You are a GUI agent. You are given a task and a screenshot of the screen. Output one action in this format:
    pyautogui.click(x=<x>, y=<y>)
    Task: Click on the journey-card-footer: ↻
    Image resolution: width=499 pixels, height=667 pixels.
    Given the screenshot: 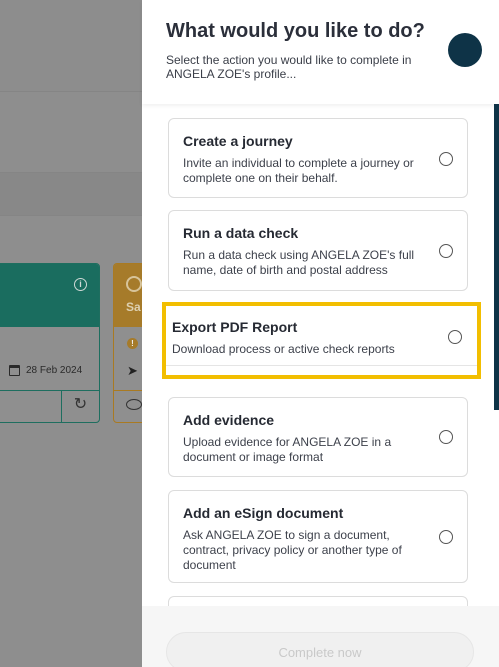 What is the action you would take?
    pyautogui.click(x=49, y=406)
    